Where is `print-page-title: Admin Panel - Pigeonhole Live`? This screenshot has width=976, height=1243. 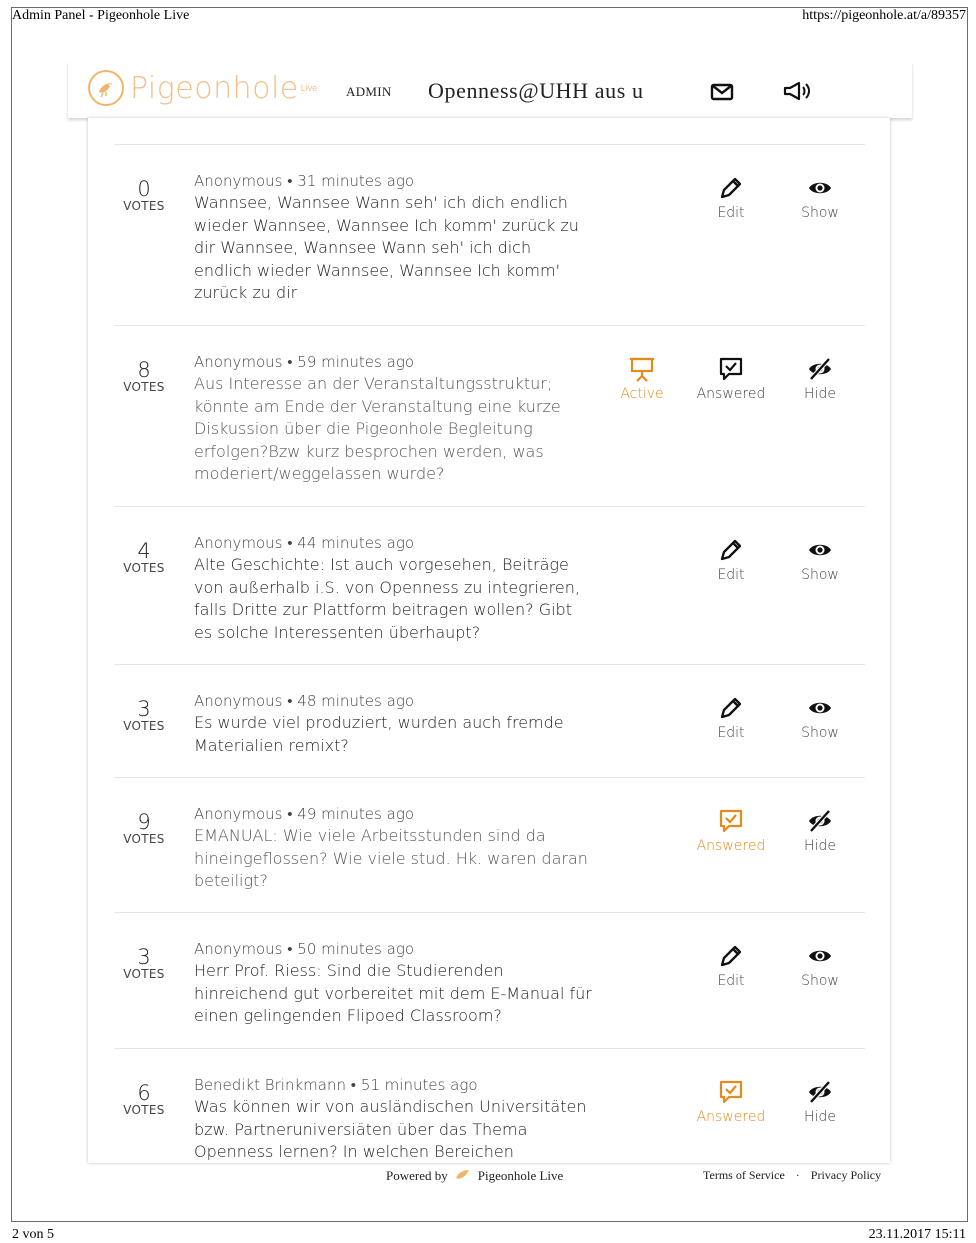 print-page-title: Admin Panel - Pigeonhole Live is located at coordinates (101, 15).